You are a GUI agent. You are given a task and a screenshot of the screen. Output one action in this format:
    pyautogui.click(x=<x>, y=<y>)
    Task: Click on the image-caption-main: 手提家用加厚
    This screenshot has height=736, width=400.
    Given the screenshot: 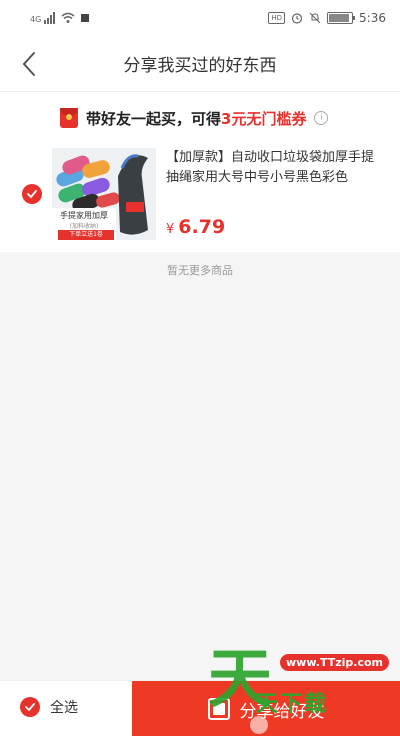 What is the action you would take?
    pyautogui.click(x=84, y=215)
    